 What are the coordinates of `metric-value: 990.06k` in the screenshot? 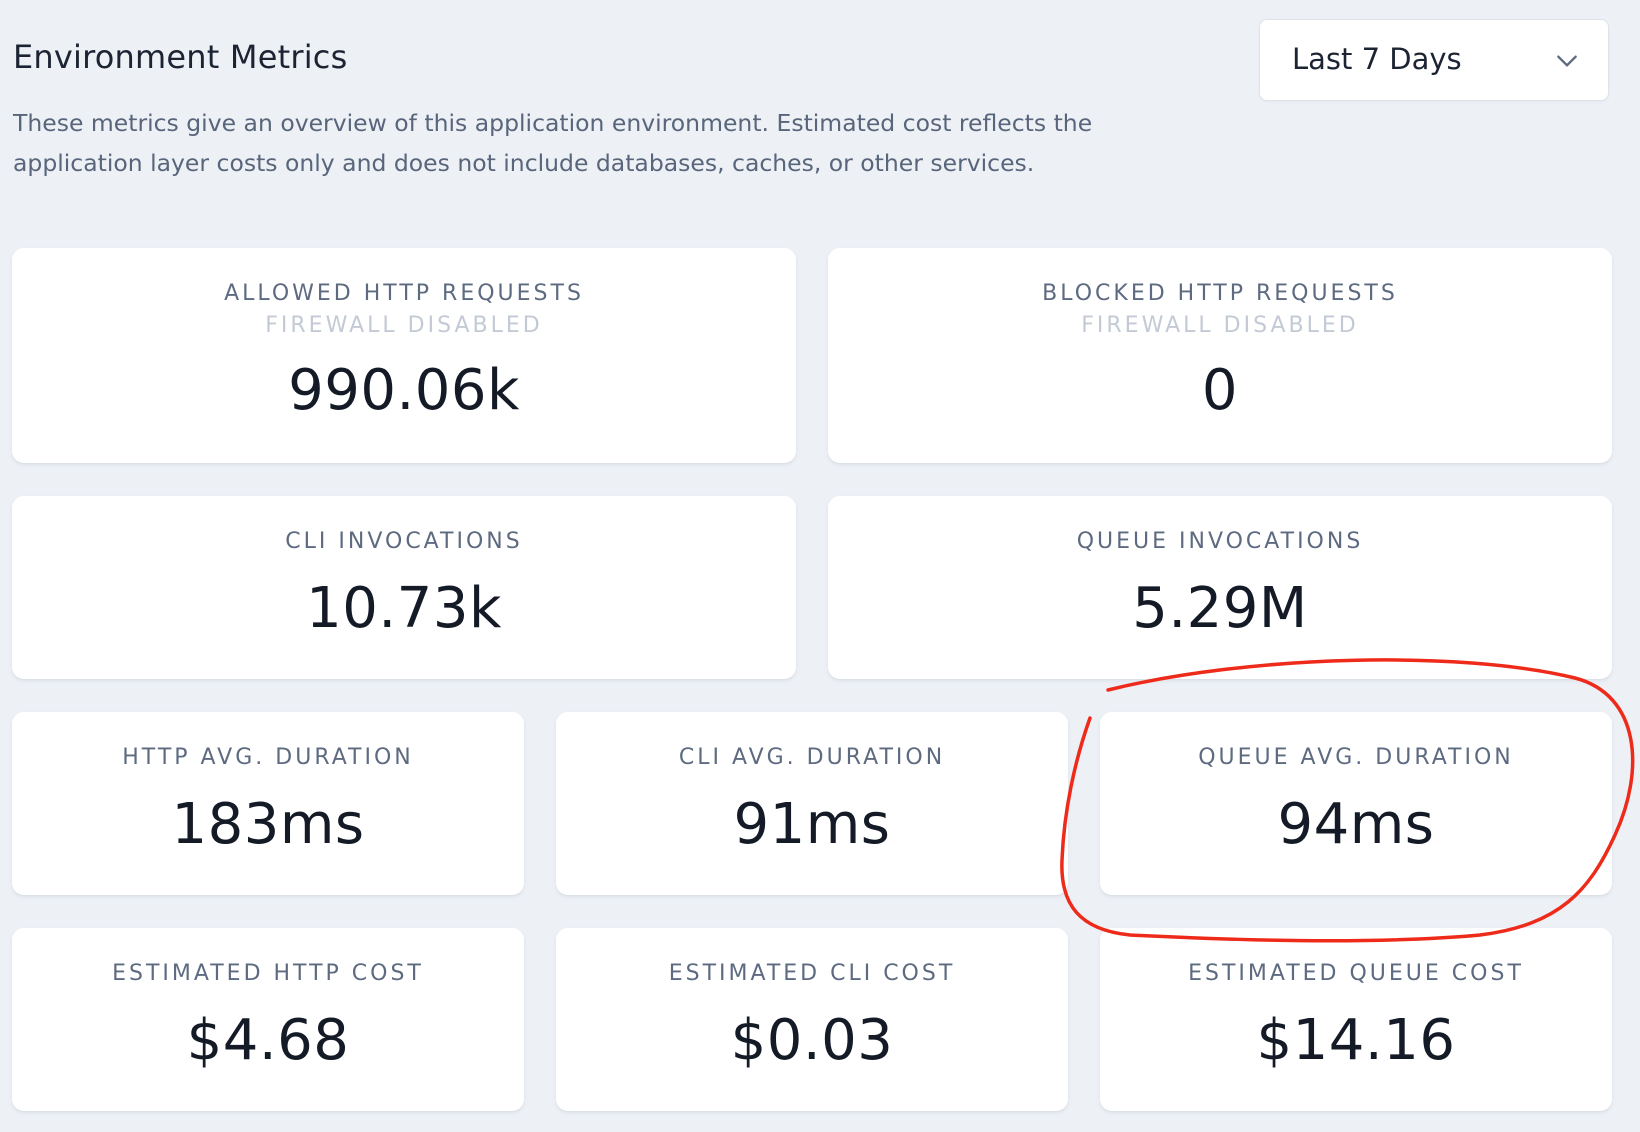 It's located at (404, 390).